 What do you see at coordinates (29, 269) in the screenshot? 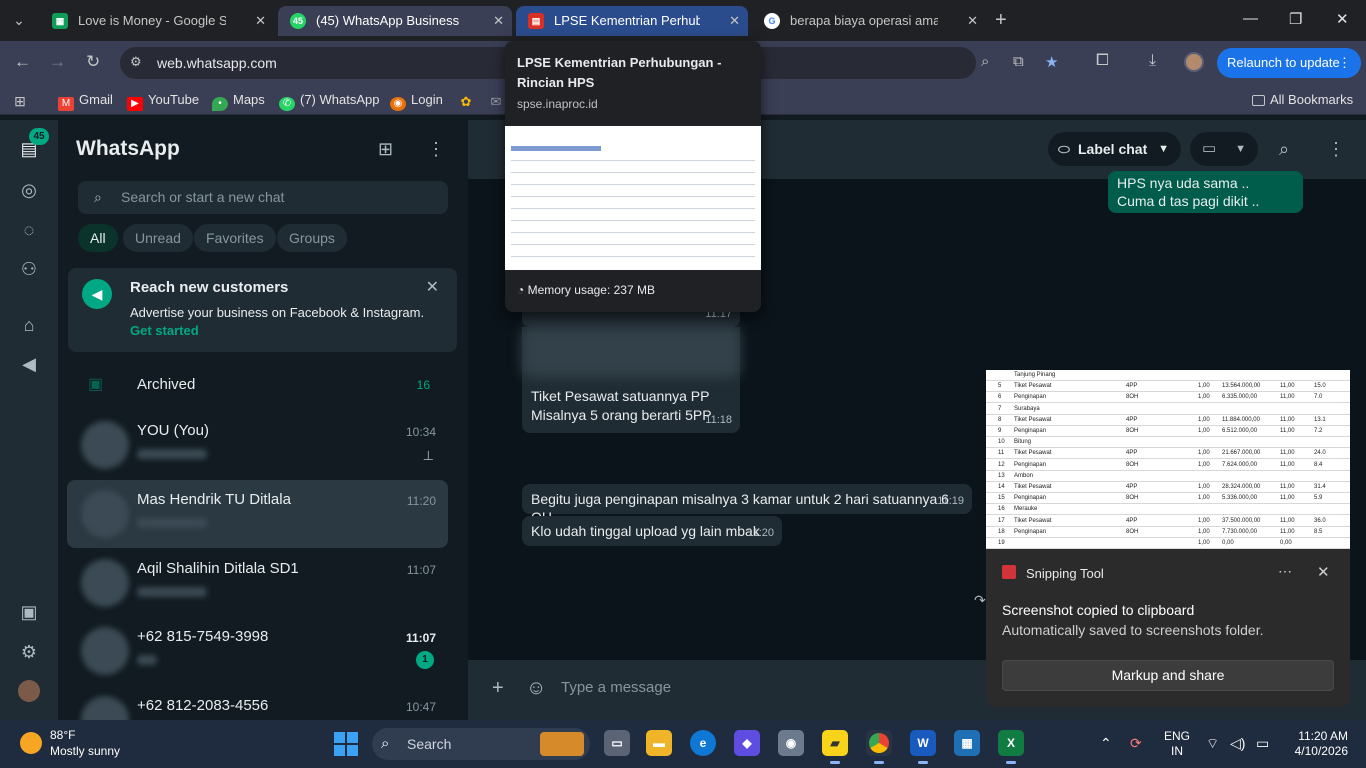
I see `communities-icon: ⚇` at bounding box center [29, 269].